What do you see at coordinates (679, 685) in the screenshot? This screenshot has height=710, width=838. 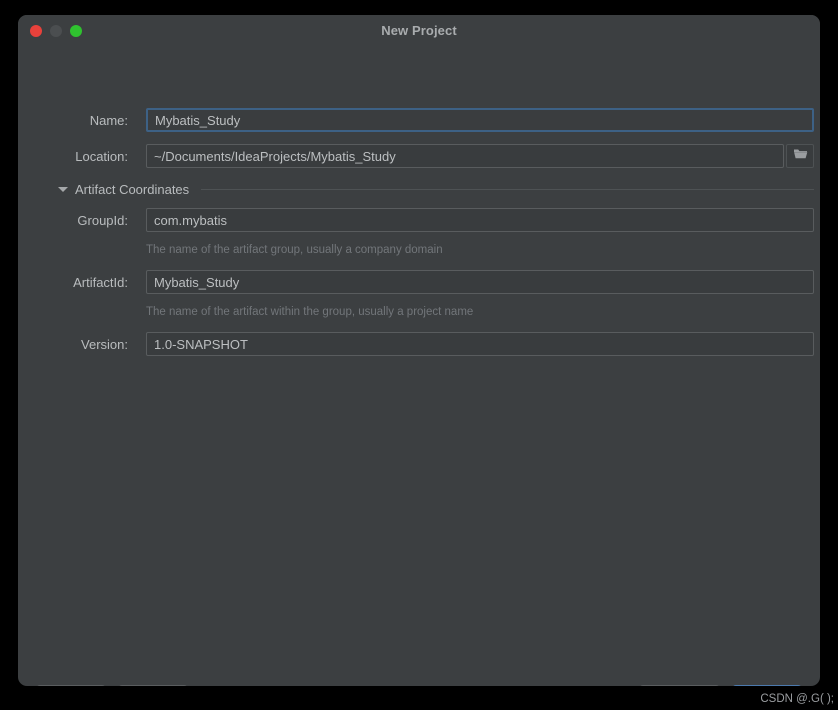 I see `previous-button: Previous` at bounding box center [679, 685].